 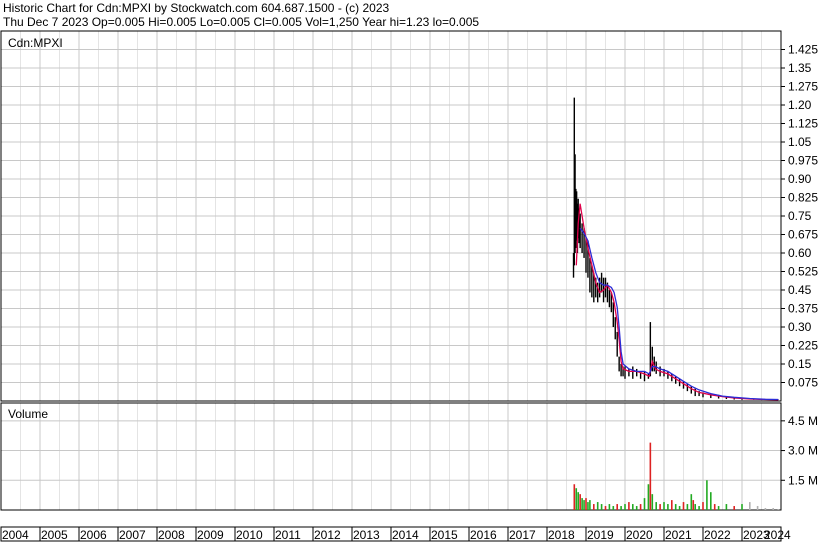 I want to click on year-axis-label: 2012, so click(x=327, y=535).